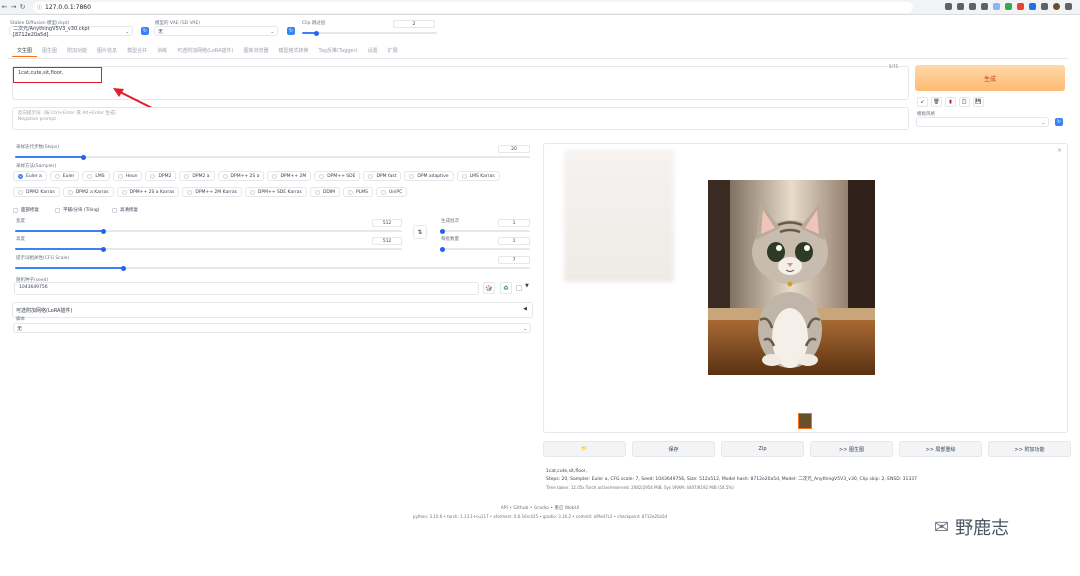  Describe the element at coordinates (950, 102) in the screenshot. I see `card-icon: ▮` at that location.